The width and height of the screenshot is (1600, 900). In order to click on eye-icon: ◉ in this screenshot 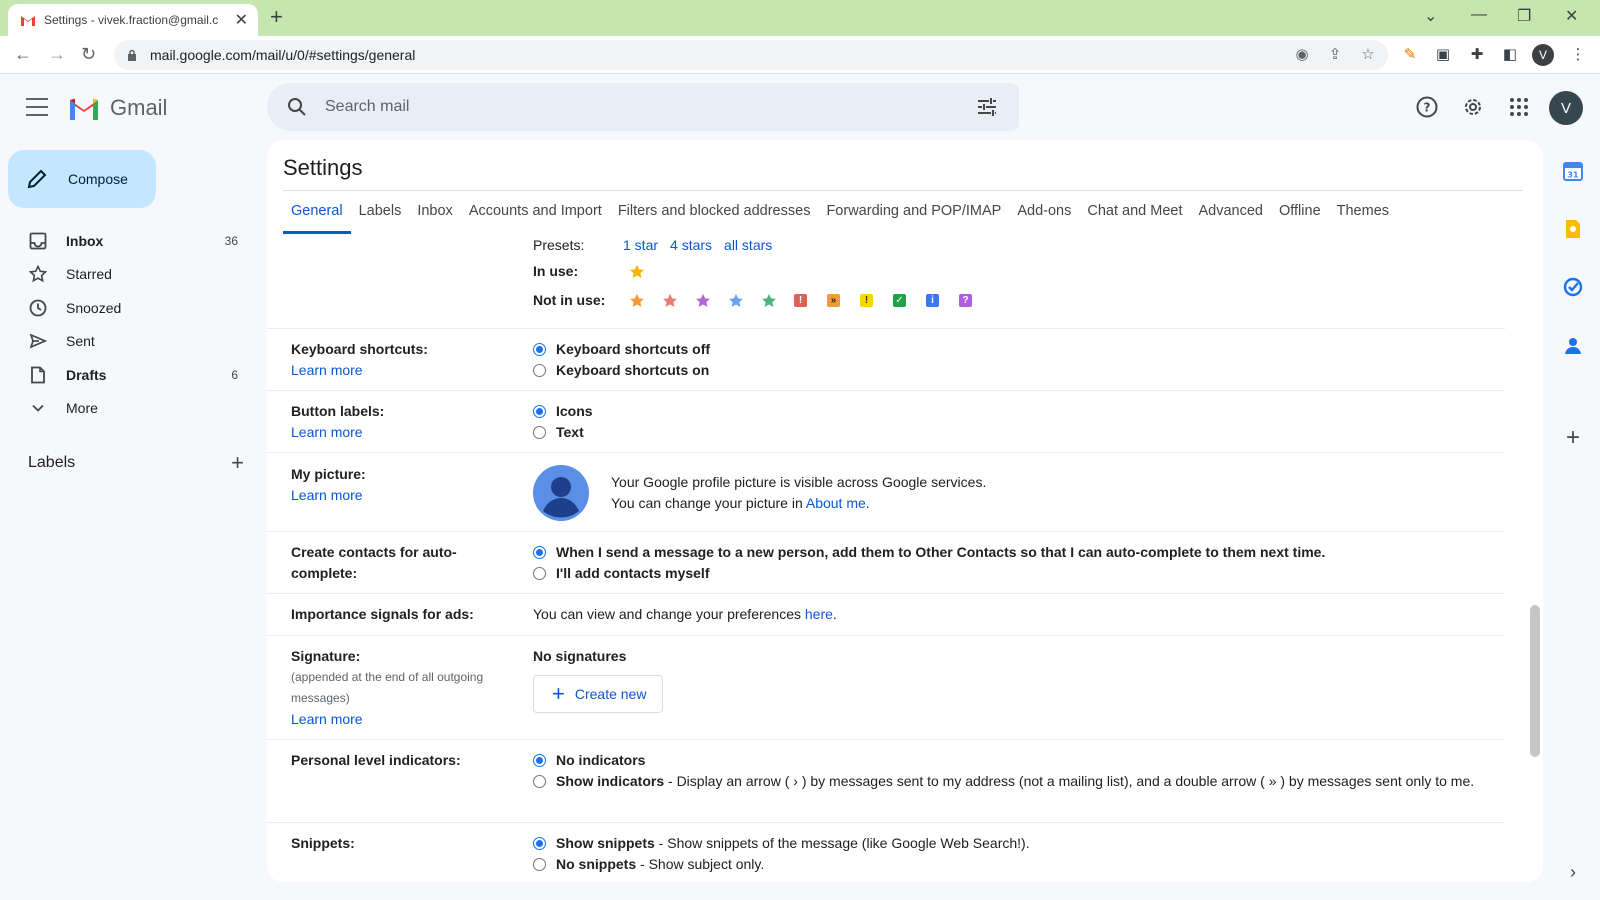, I will do `click(1302, 54)`.